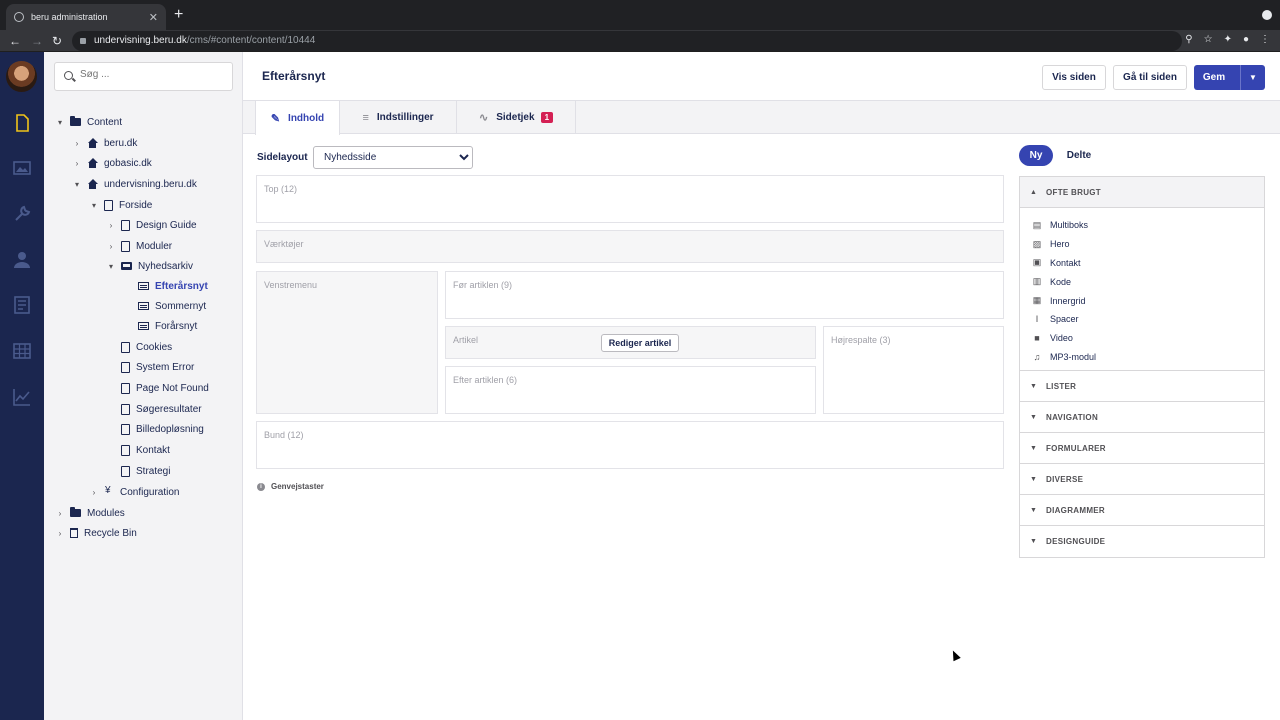 The height and width of the screenshot is (720, 1280). Describe the element at coordinates (630, 246) in the screenshot. I see `layout-area-tools: Værktøjer` at that location.